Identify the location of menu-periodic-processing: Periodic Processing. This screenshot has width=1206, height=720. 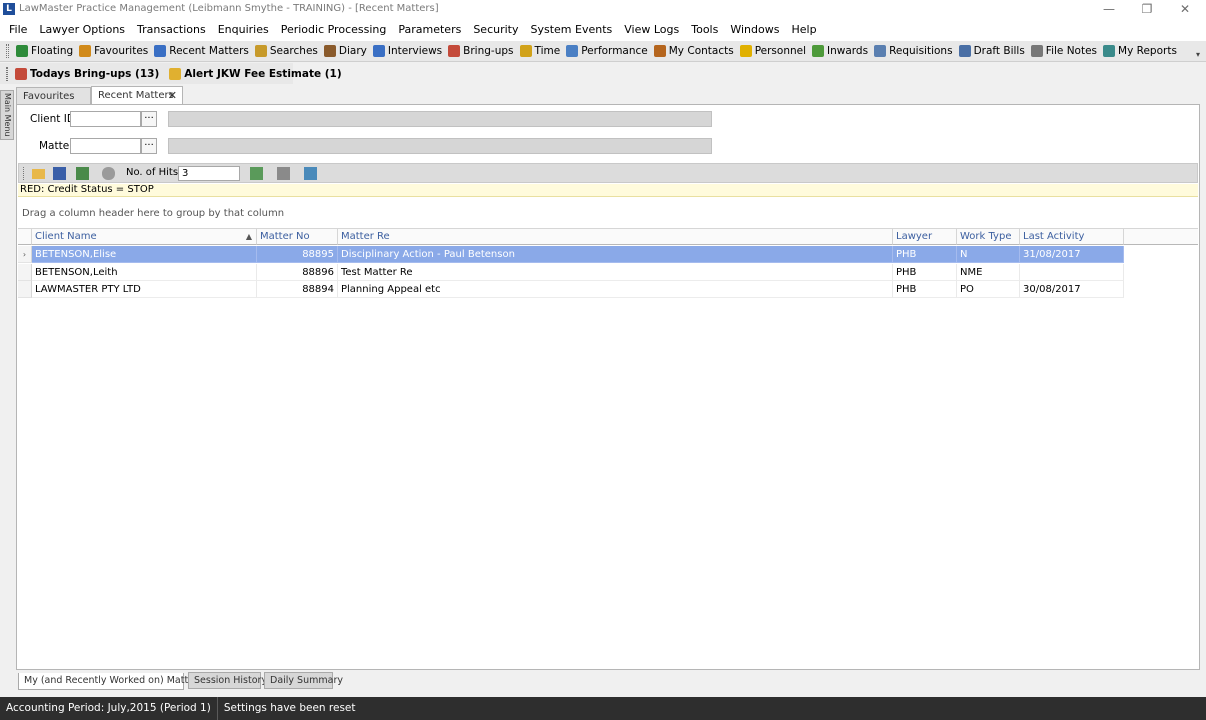
(334, 30).